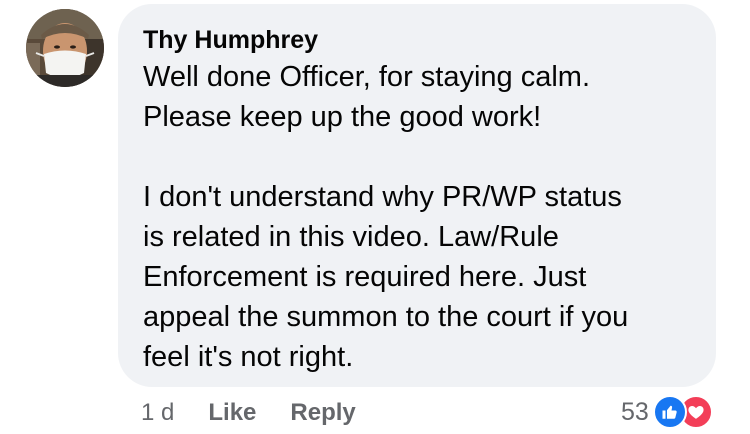 The image size is (750, 434). What do you see at coordinates (265, 413) in the screenshot?
I see `comment-actions: 1 d Like Reply` at bounding box center [265, 413].